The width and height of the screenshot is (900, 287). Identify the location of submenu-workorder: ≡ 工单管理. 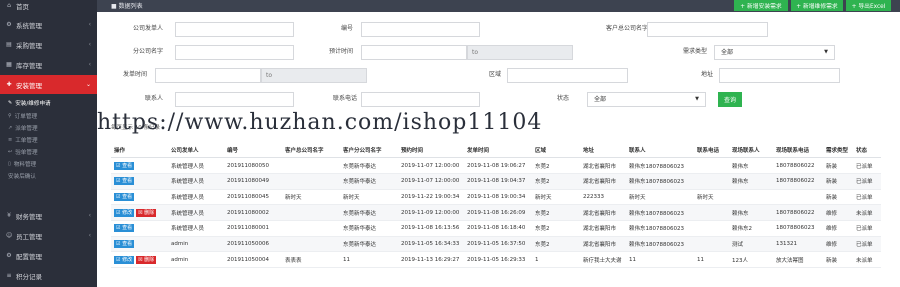
(48, 140).